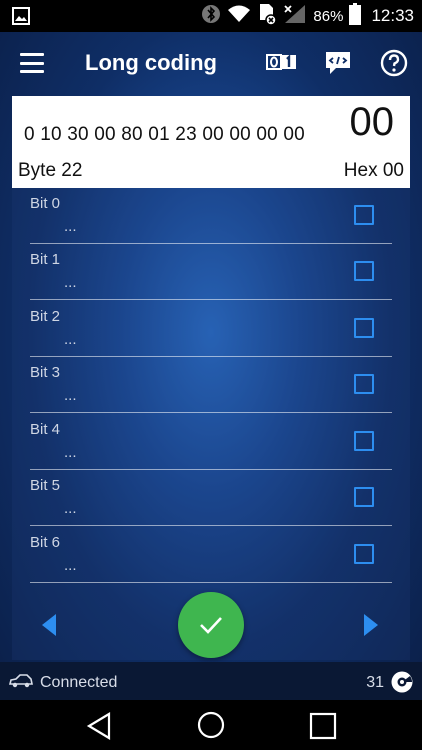 The image size is (422, 750). What do you see at coordinates (164, 134) in the screenshot?
I see `coding-bytes: 0 10 30 00 80 01 23 00 00 00 00` at bounding box center [164, 134].